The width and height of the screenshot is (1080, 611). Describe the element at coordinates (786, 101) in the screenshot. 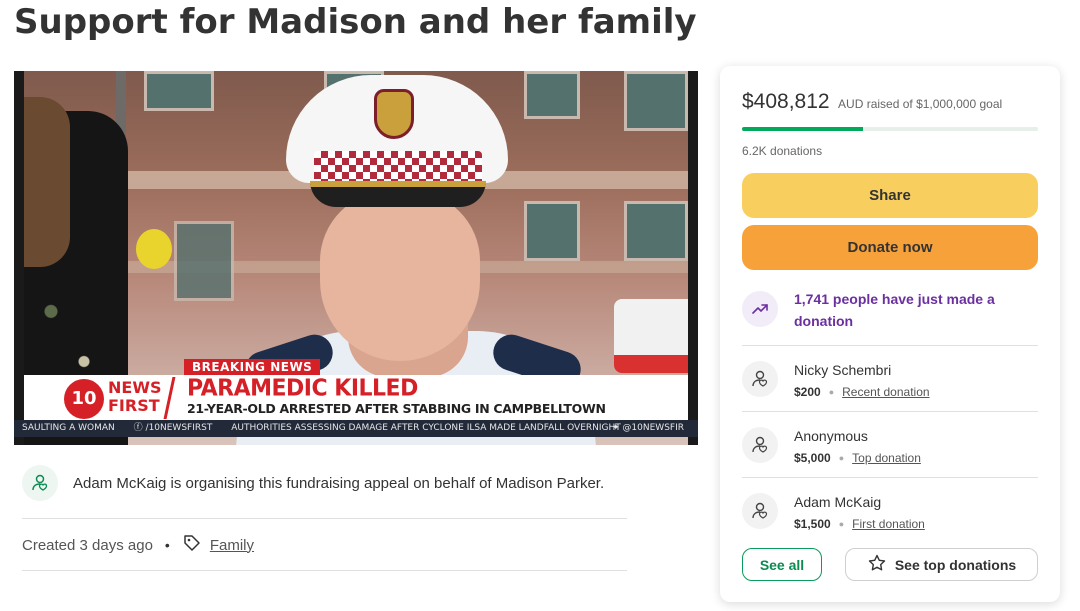

I see `raised-amount: $408,812` at that location.